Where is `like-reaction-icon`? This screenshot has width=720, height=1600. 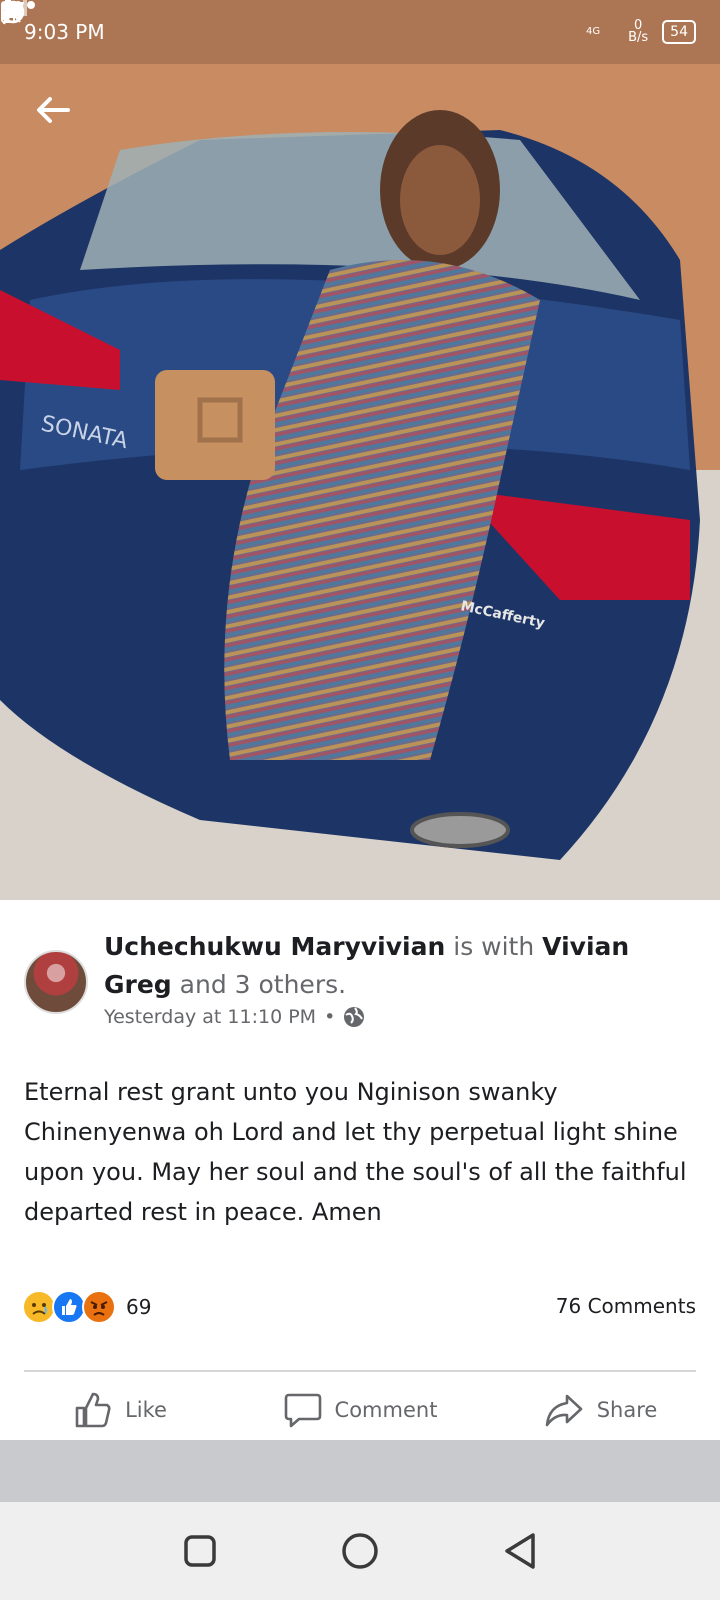
like-reaction-icon is located at coordinates (69, 1307).